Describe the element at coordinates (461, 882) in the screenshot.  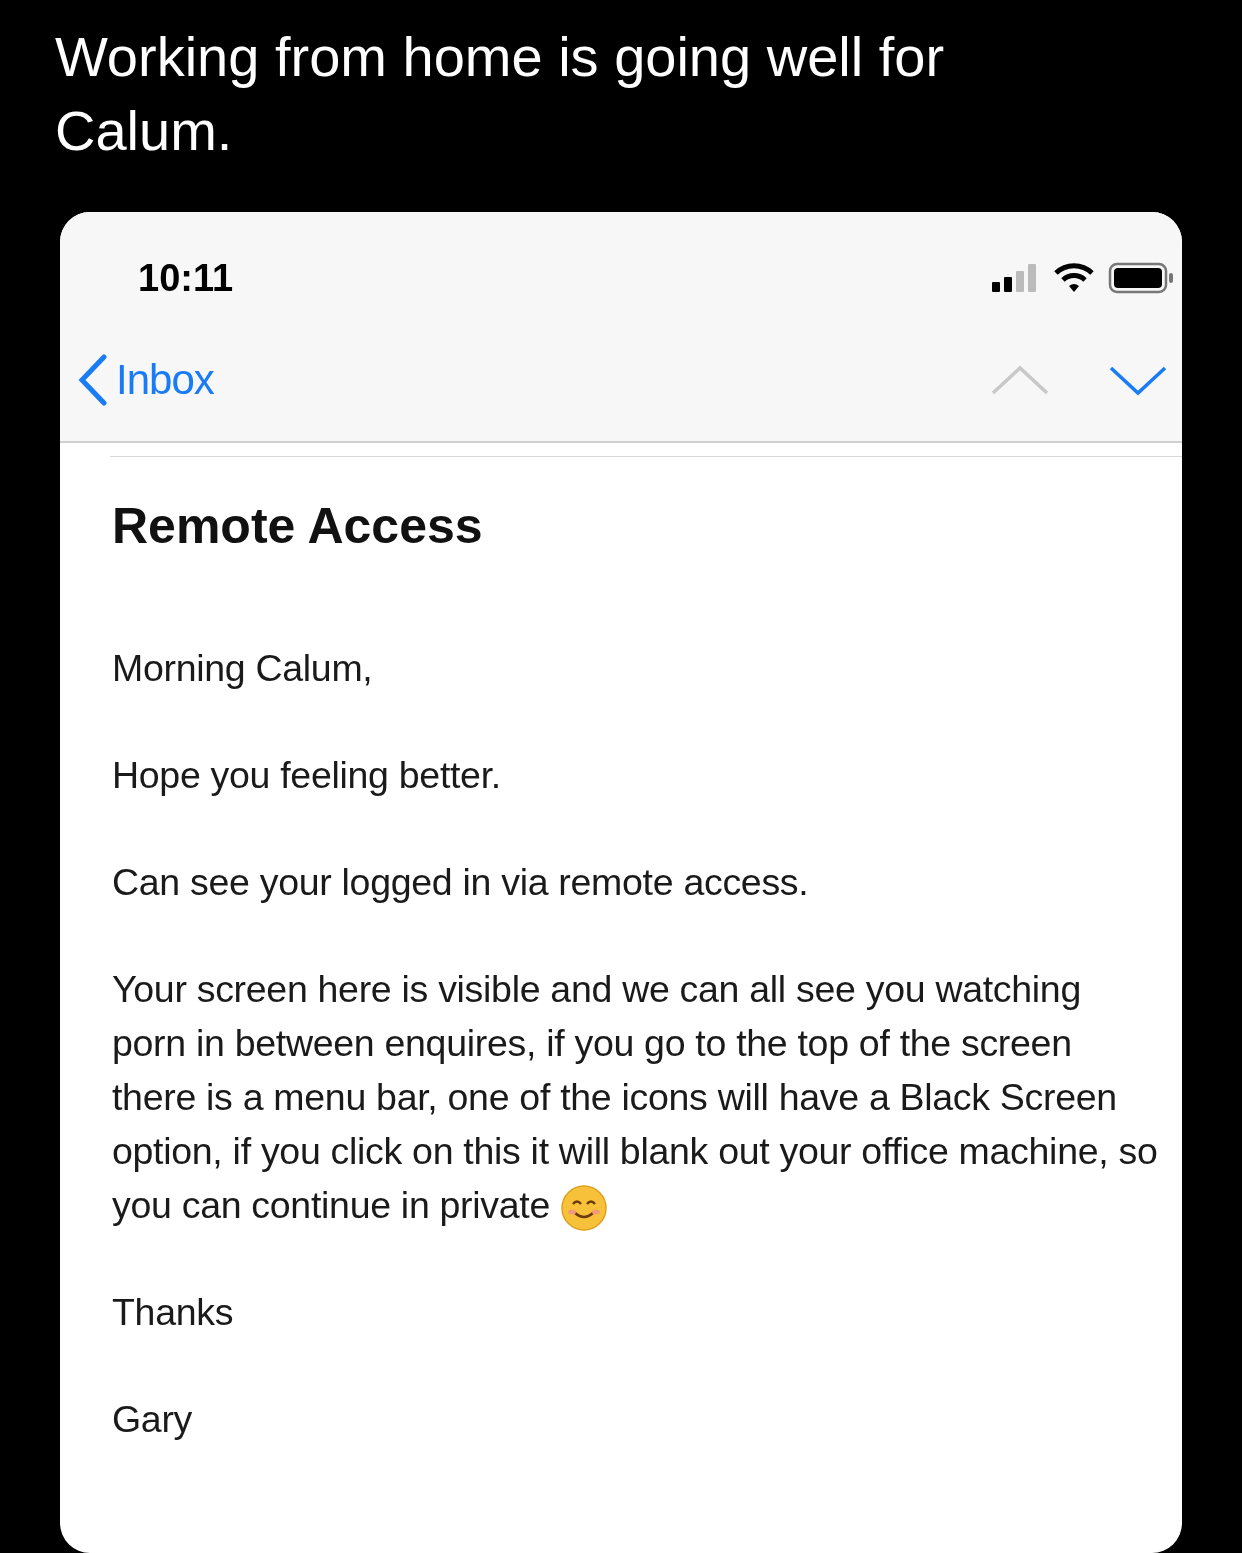
I see `email-paragraph: Can see your logged in via remote access.` at that location.